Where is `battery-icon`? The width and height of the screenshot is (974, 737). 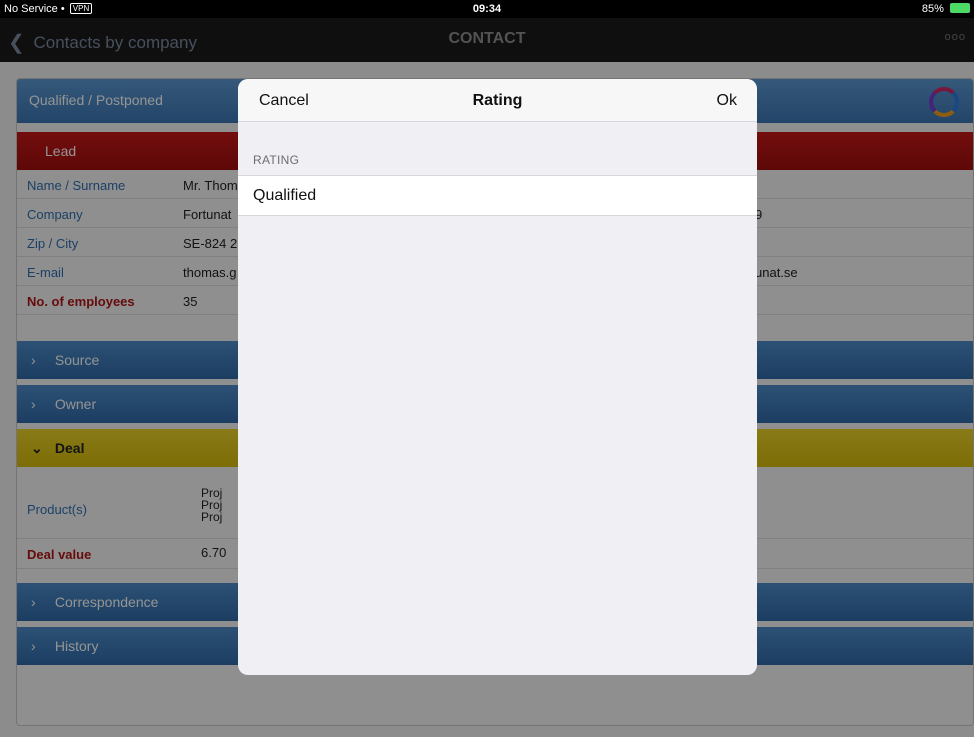
battery-icon is located at coordinates (960, 8).